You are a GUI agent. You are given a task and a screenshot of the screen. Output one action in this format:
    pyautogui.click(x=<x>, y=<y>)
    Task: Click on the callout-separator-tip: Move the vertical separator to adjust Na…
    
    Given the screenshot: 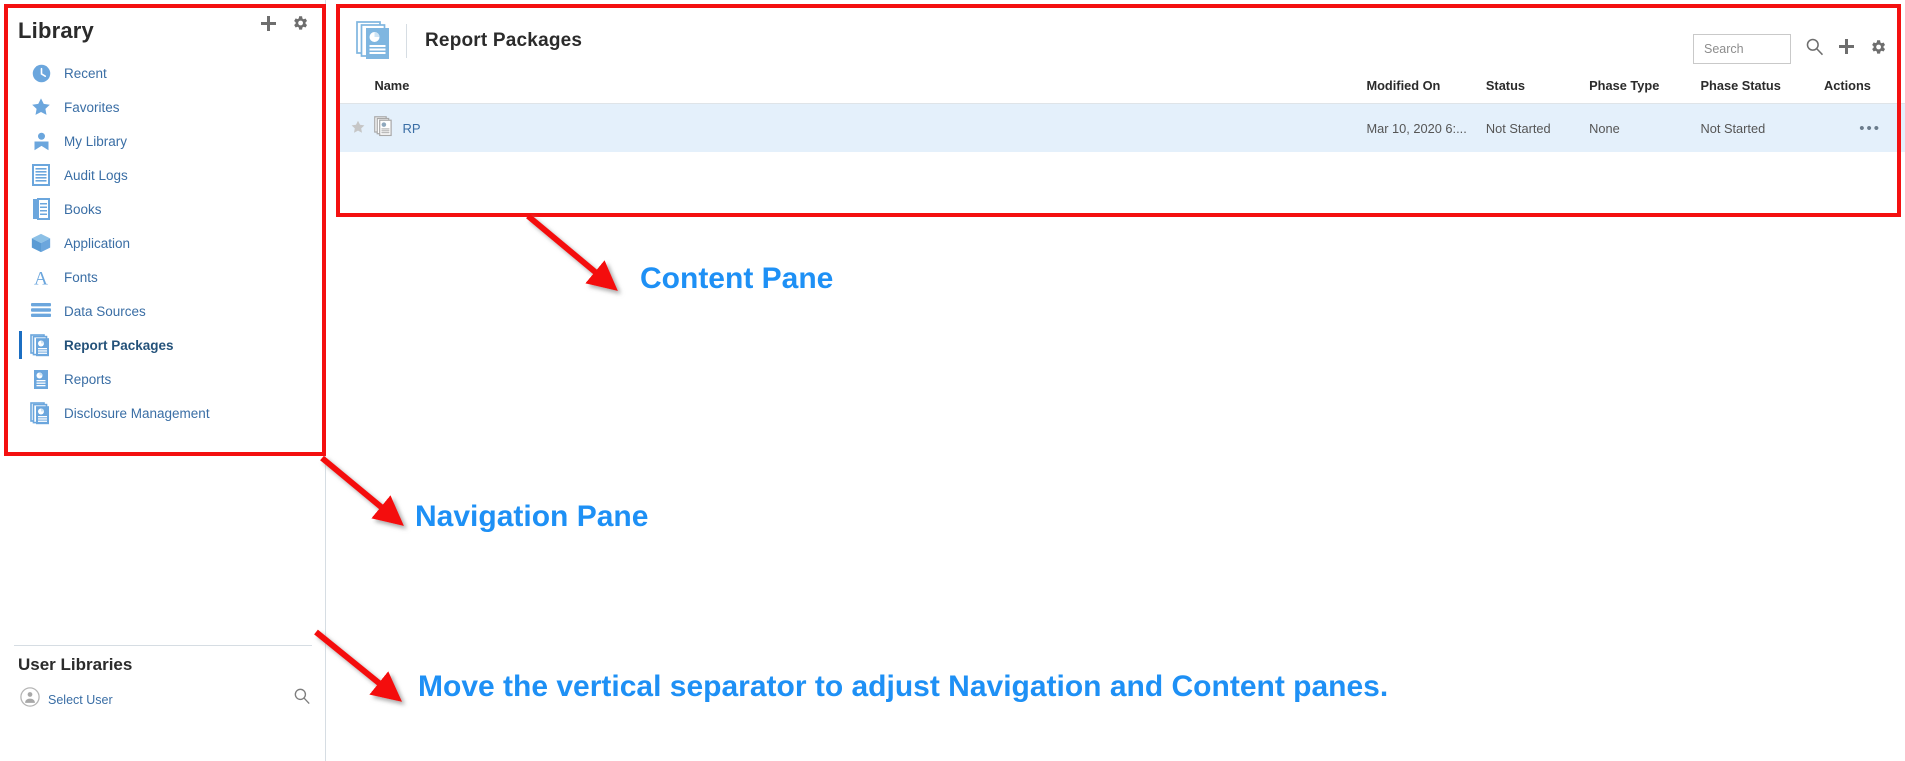 What is the action you would take?
    pyautogui.click(x=903, y=686)
    